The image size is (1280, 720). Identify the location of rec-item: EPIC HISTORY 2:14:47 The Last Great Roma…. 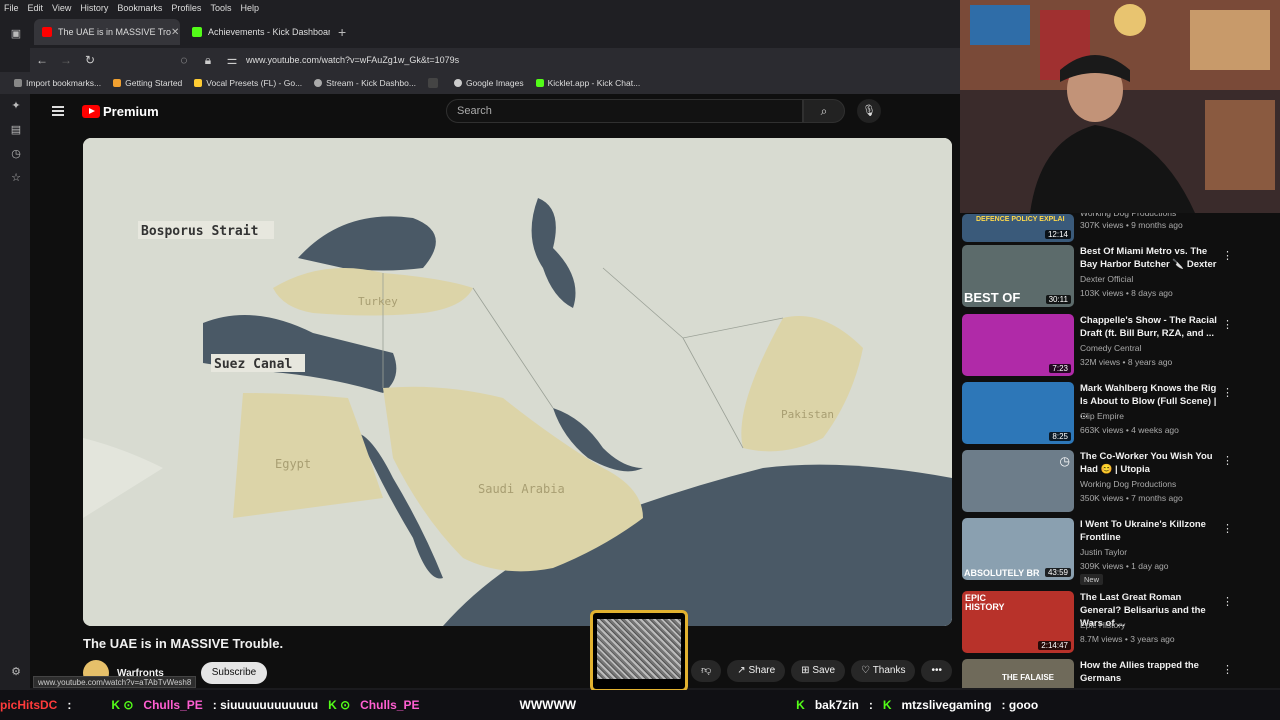
(1121, 622).